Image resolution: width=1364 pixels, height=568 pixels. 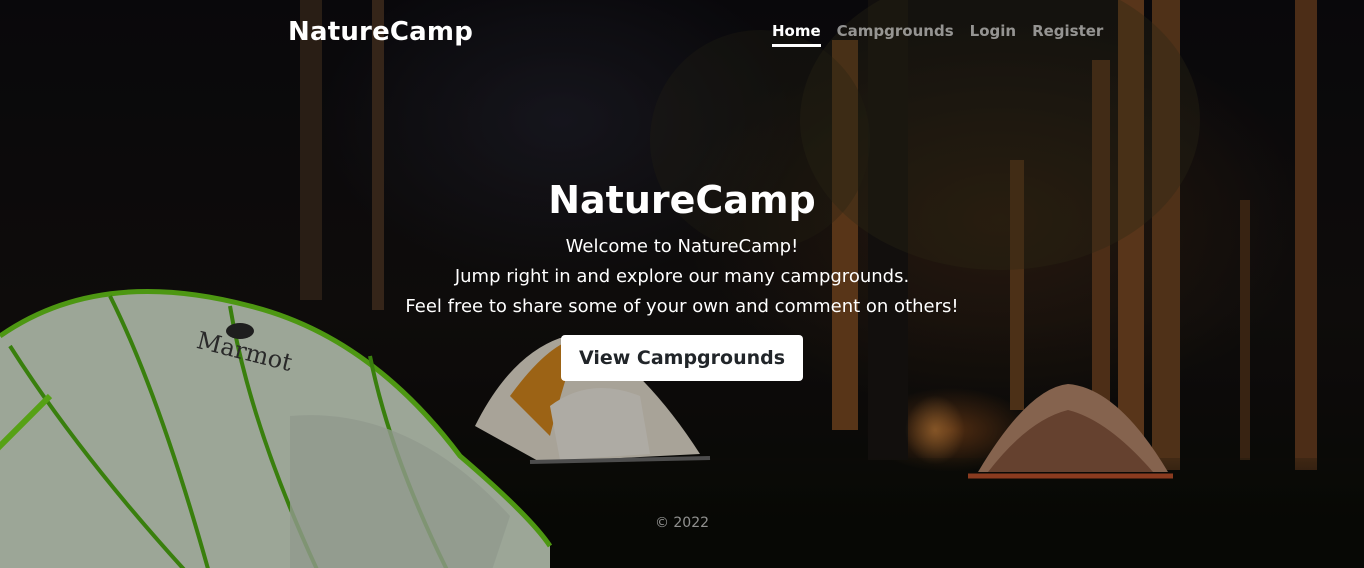 I want to click on nav-home: Home, so click(x=796, y=34).